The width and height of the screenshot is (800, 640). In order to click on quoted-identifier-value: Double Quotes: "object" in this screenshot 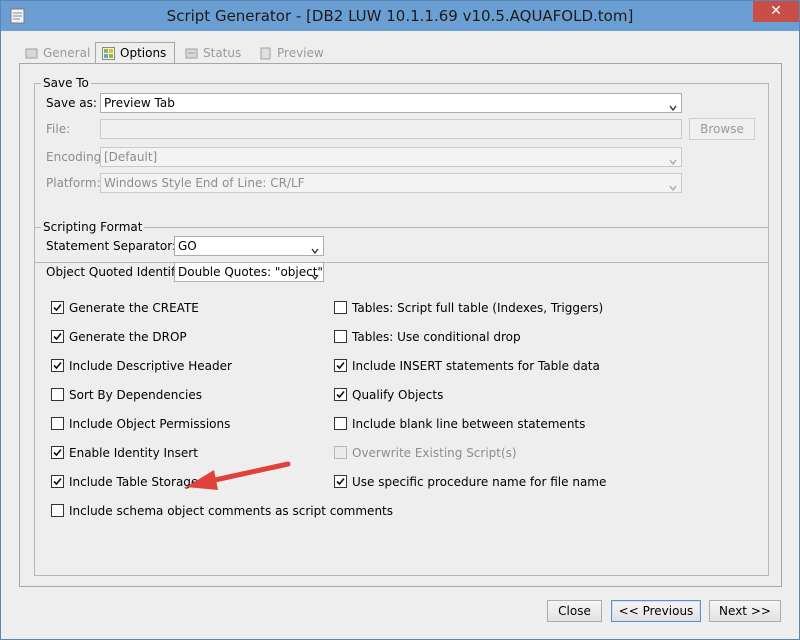, I will do `click(250, 272)`.